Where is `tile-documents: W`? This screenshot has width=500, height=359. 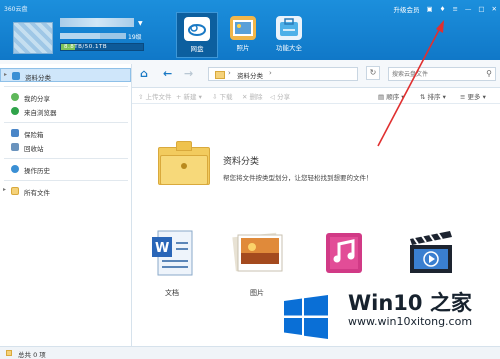 tile-documents: W is located at coordinates (175, 253).